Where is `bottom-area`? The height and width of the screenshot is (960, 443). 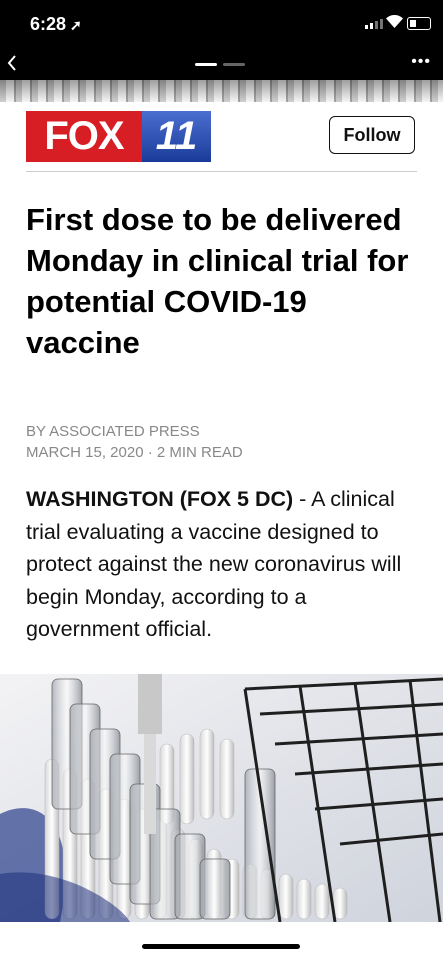
bottom-area is located at coordinates (221, 941).